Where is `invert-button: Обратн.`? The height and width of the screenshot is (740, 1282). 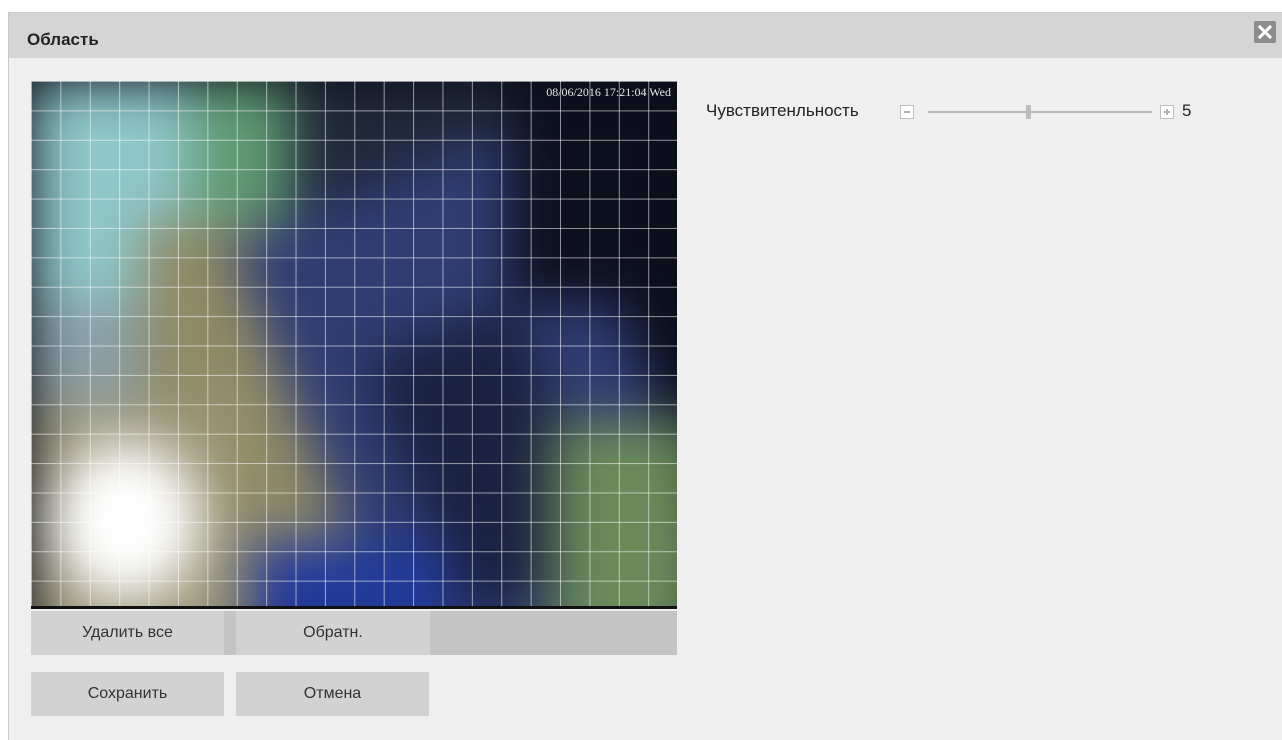
invert-button: Обратн. is located at coordinates (333, 633).